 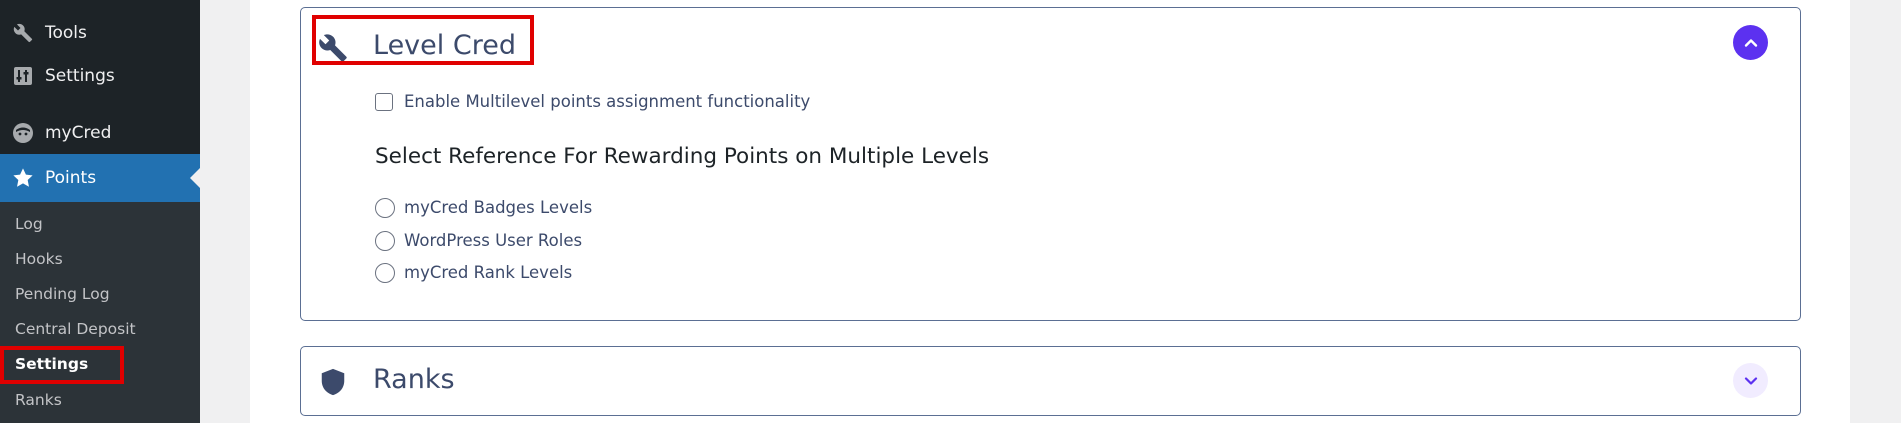 I want to click on panel-title: Level Cred, so click(x=444, y=45).